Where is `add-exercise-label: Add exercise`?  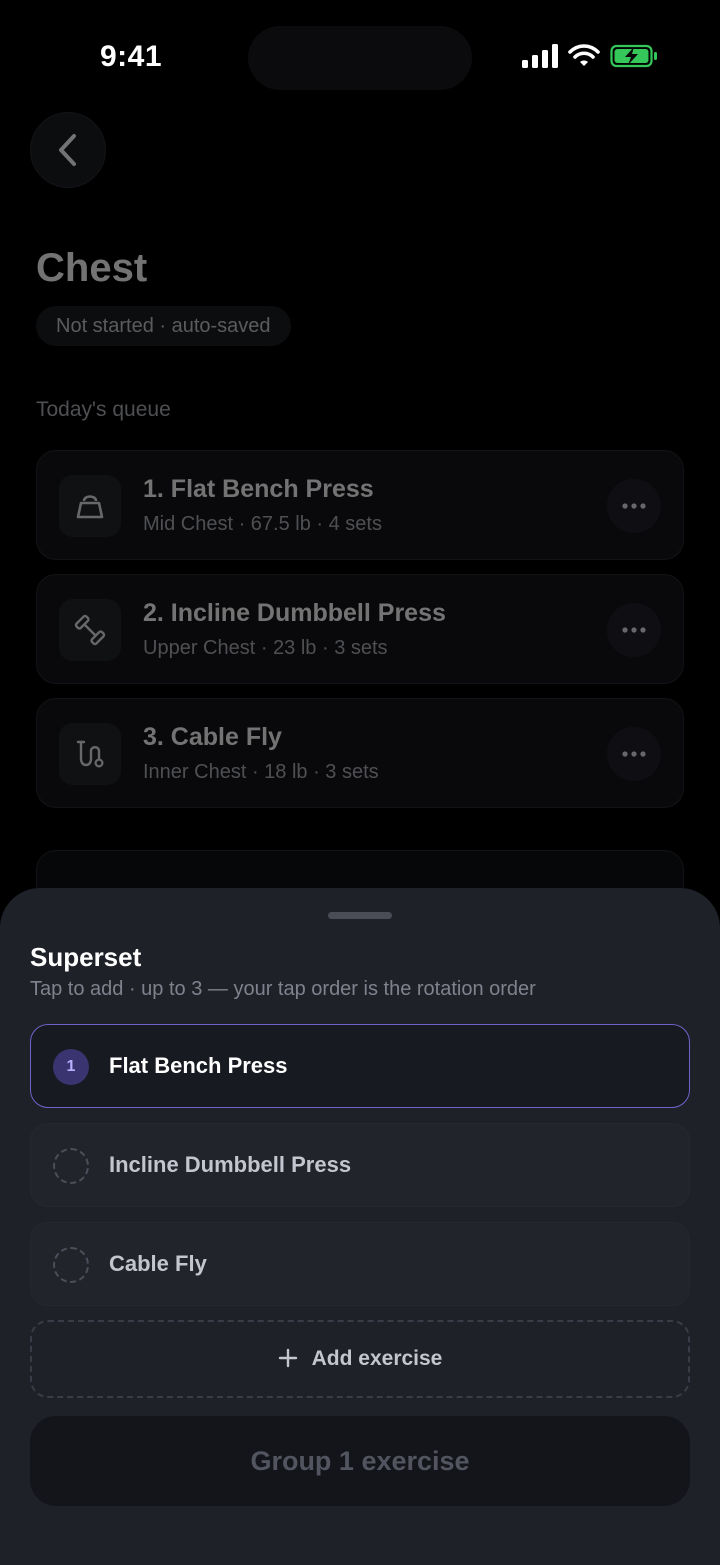
add-exercise-label: Add exercise is located at coordinates (377, 1358).